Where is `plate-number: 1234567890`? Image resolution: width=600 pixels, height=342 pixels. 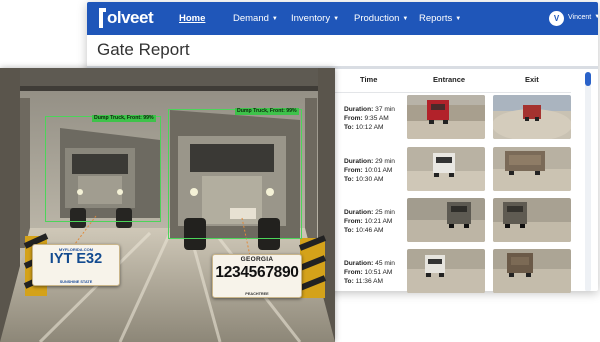
plate-number: 1234567890 is located at coordinates (257, 272).